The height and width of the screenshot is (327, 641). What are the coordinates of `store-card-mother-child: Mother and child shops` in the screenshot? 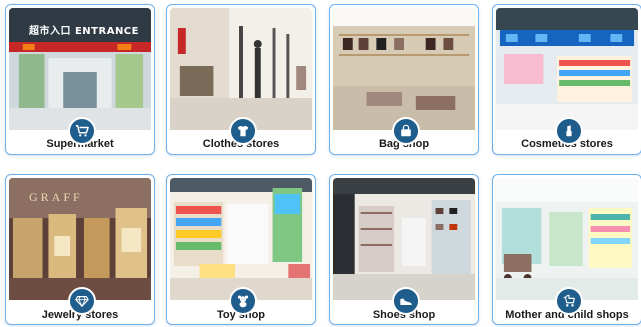 It's located at (566, 249).